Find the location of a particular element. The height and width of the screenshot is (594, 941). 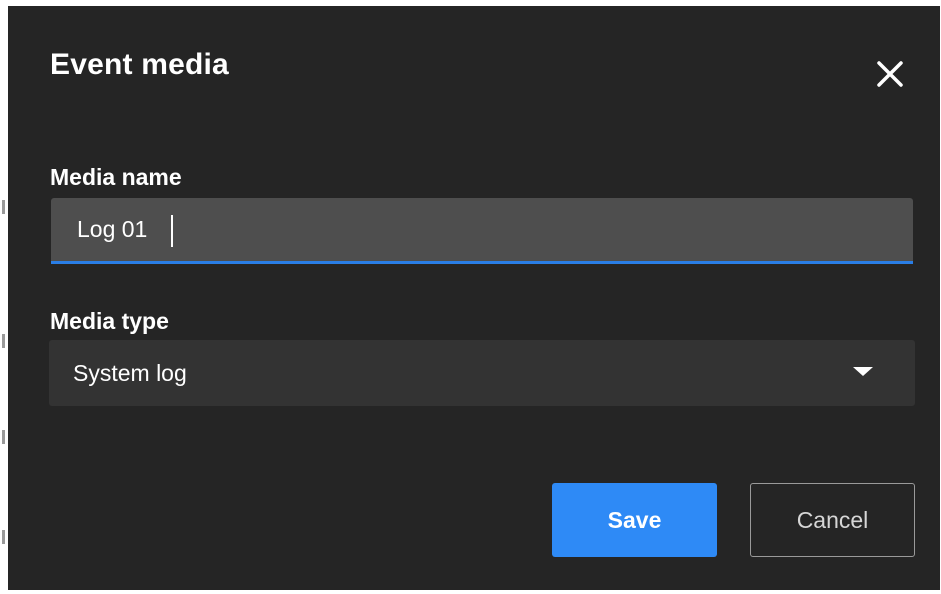

media-type-select: System log is located at coordinates (482, 373).